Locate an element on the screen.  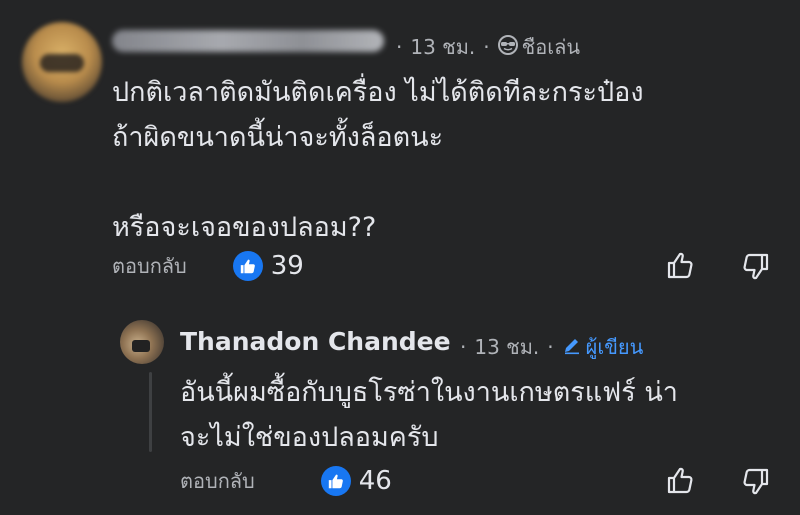
like-count: 39 is located at coordinates (287, 266).